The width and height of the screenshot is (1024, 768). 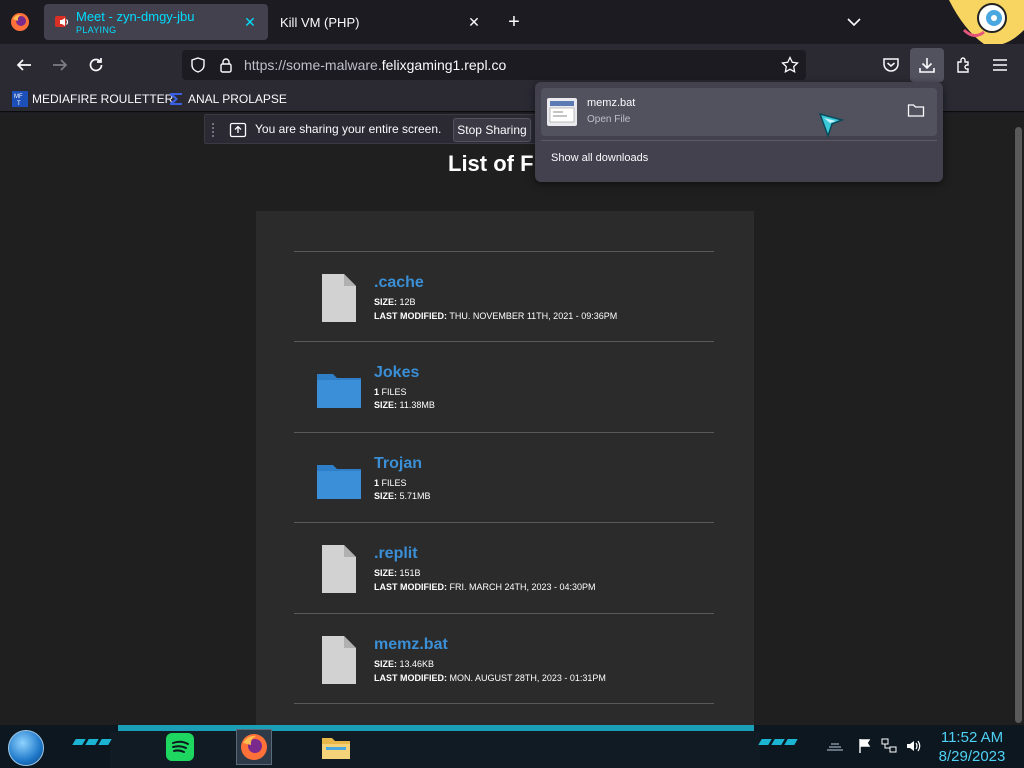 I want to click on meta-value: 151B, so click(x=409, y=573).